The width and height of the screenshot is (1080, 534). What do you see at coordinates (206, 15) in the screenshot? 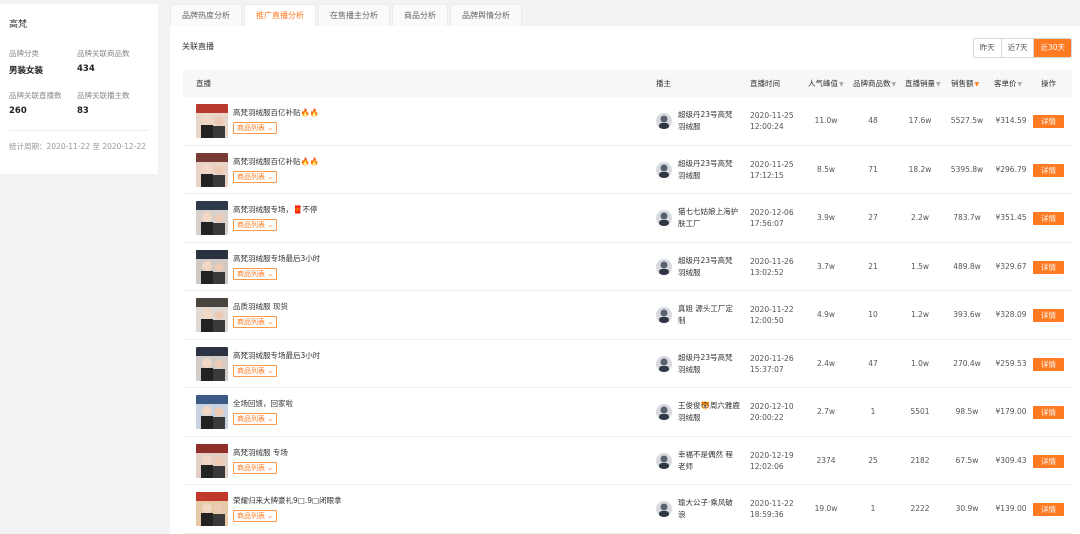
I see `tab-brand-heat: 品牌热度分析` at bounding box center [206, 15].